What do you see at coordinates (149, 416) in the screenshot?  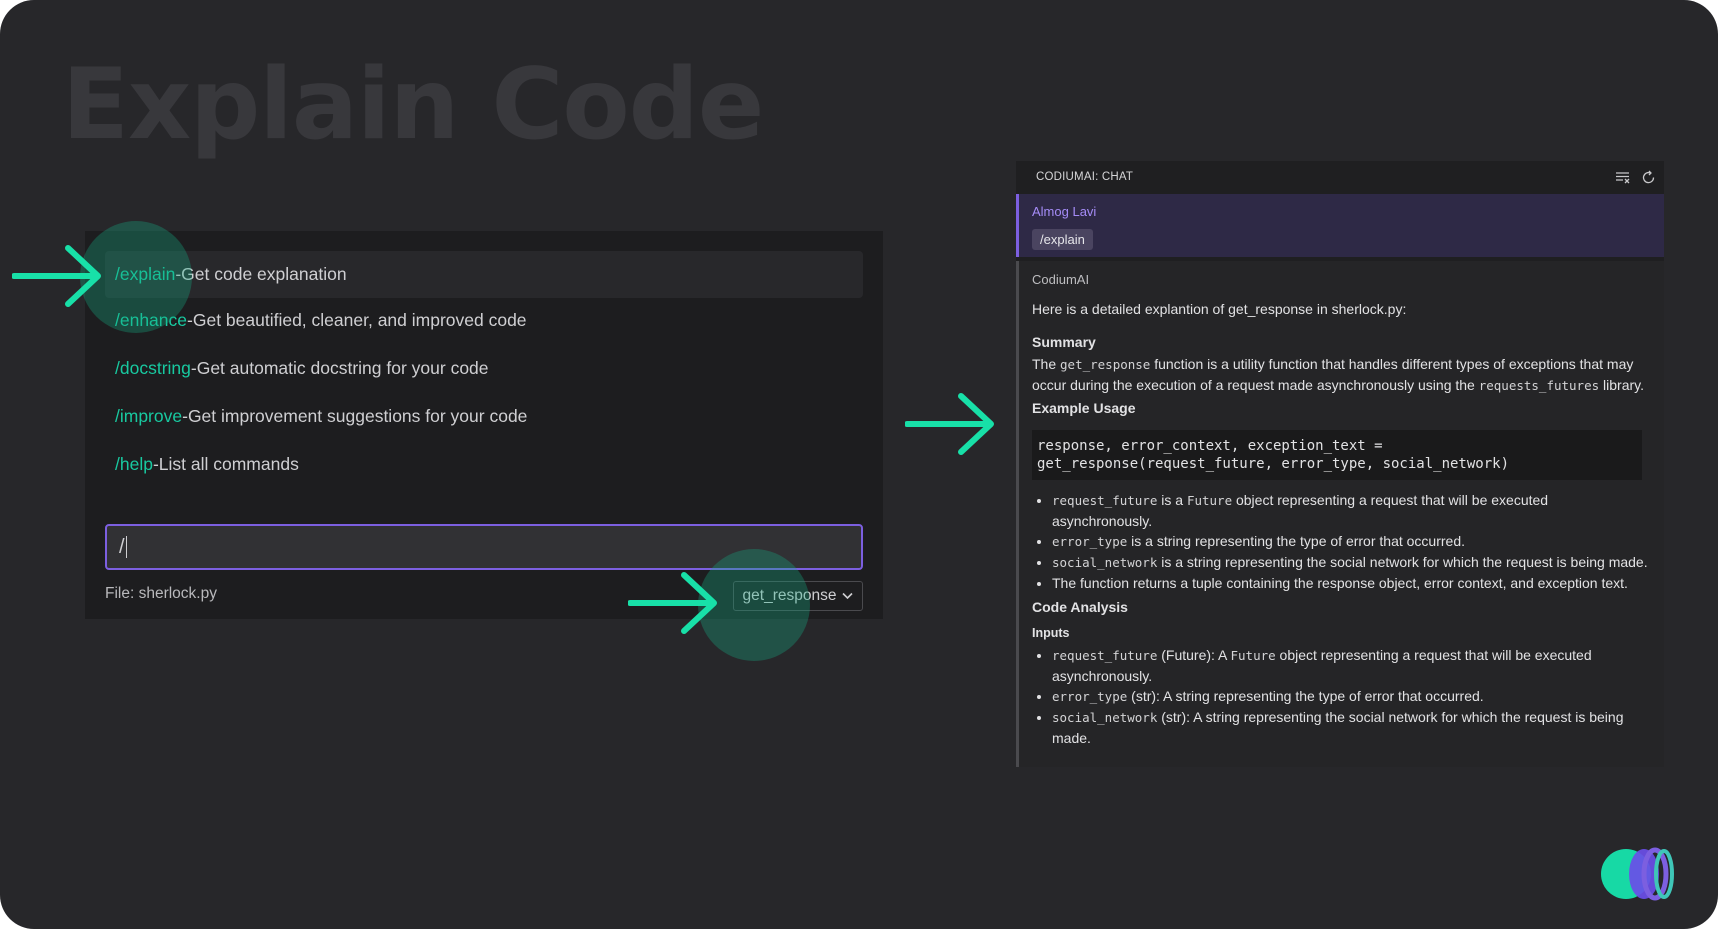 I see `command-name: /improve` at bounding box center [149, 416].